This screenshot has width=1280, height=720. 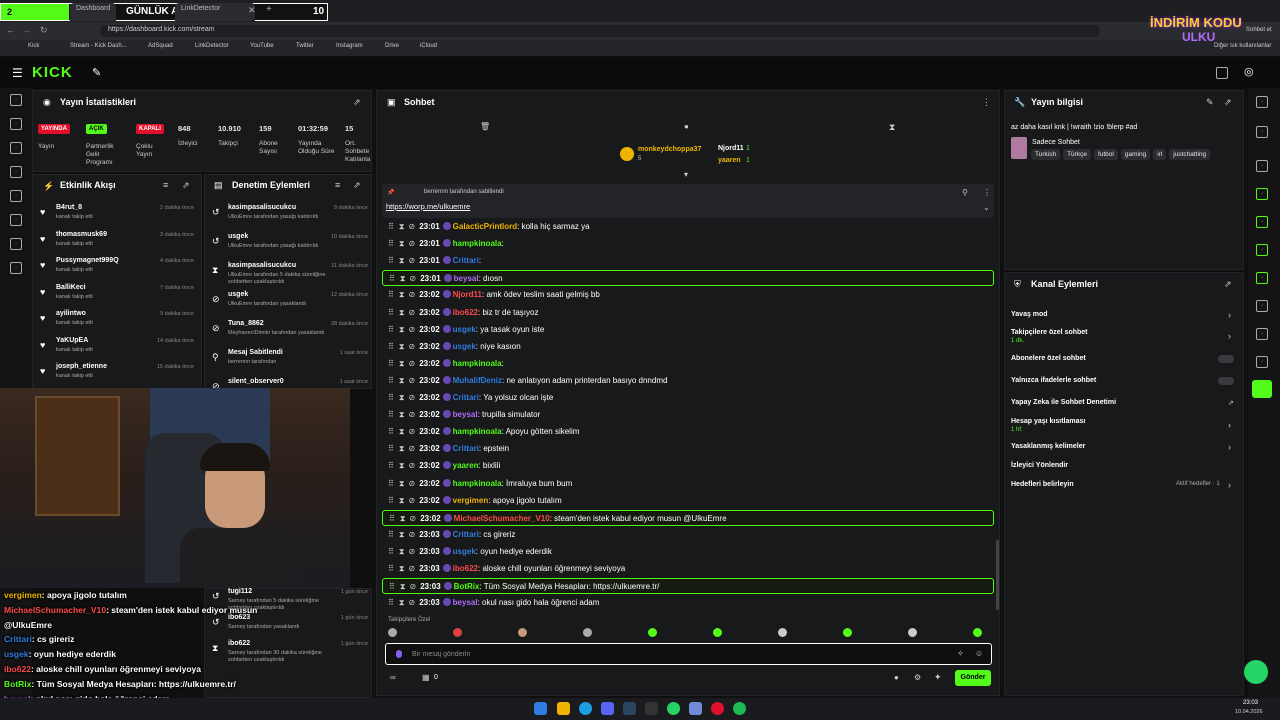 I want to click on floating-chat-icon, so click(x=1256, y=672).